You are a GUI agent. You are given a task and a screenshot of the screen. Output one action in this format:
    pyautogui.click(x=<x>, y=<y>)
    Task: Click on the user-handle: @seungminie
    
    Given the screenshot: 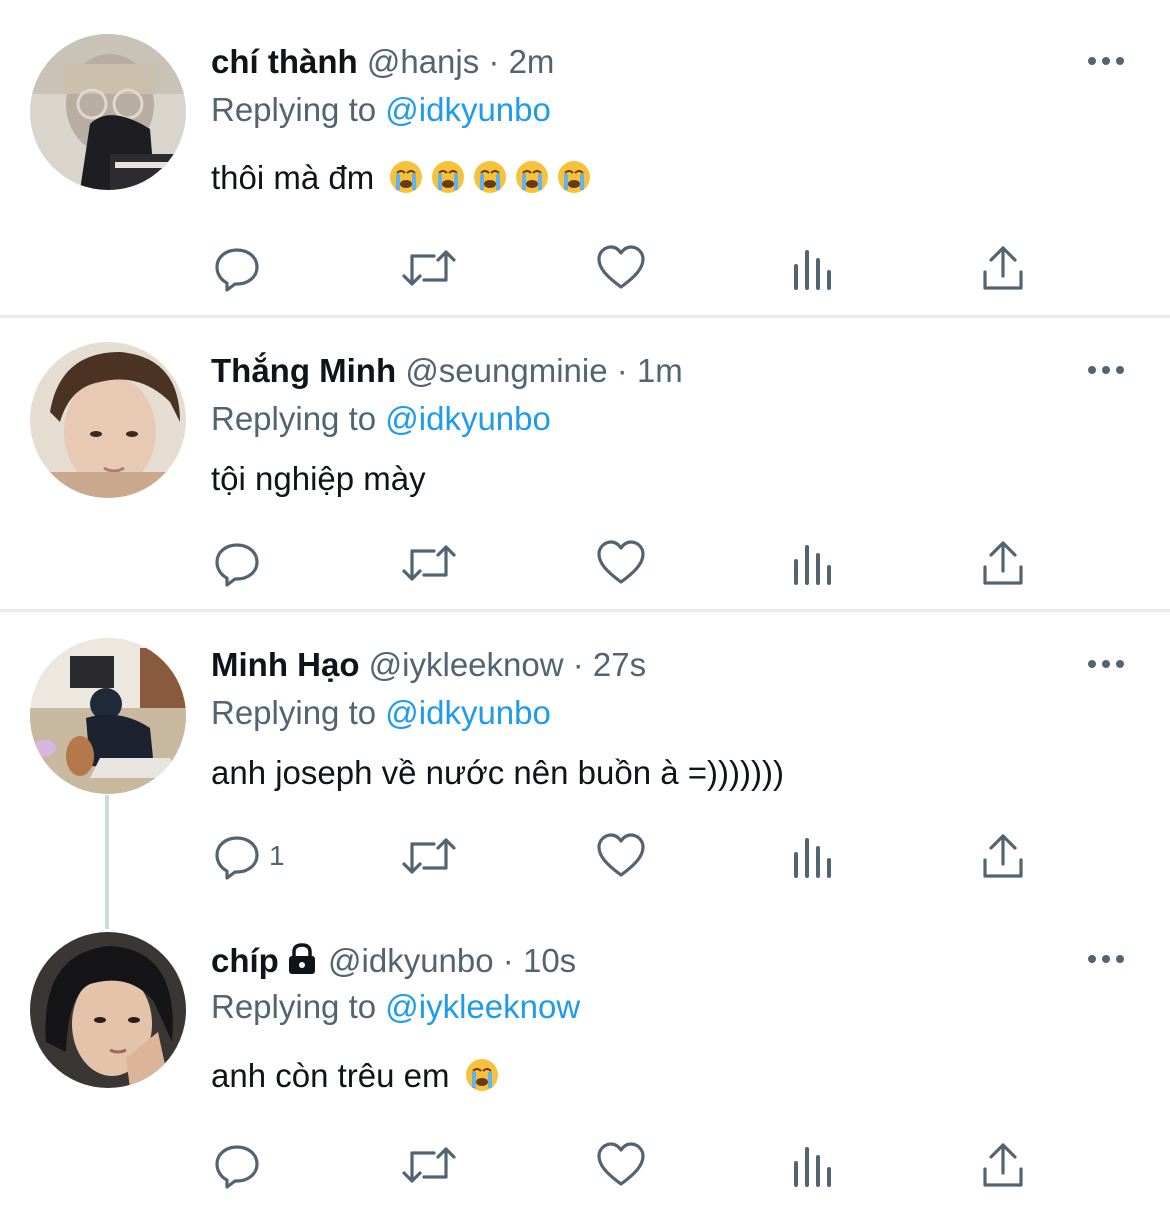 What is the action you would take?
    pyautogui.click(x=506, y=370)
    